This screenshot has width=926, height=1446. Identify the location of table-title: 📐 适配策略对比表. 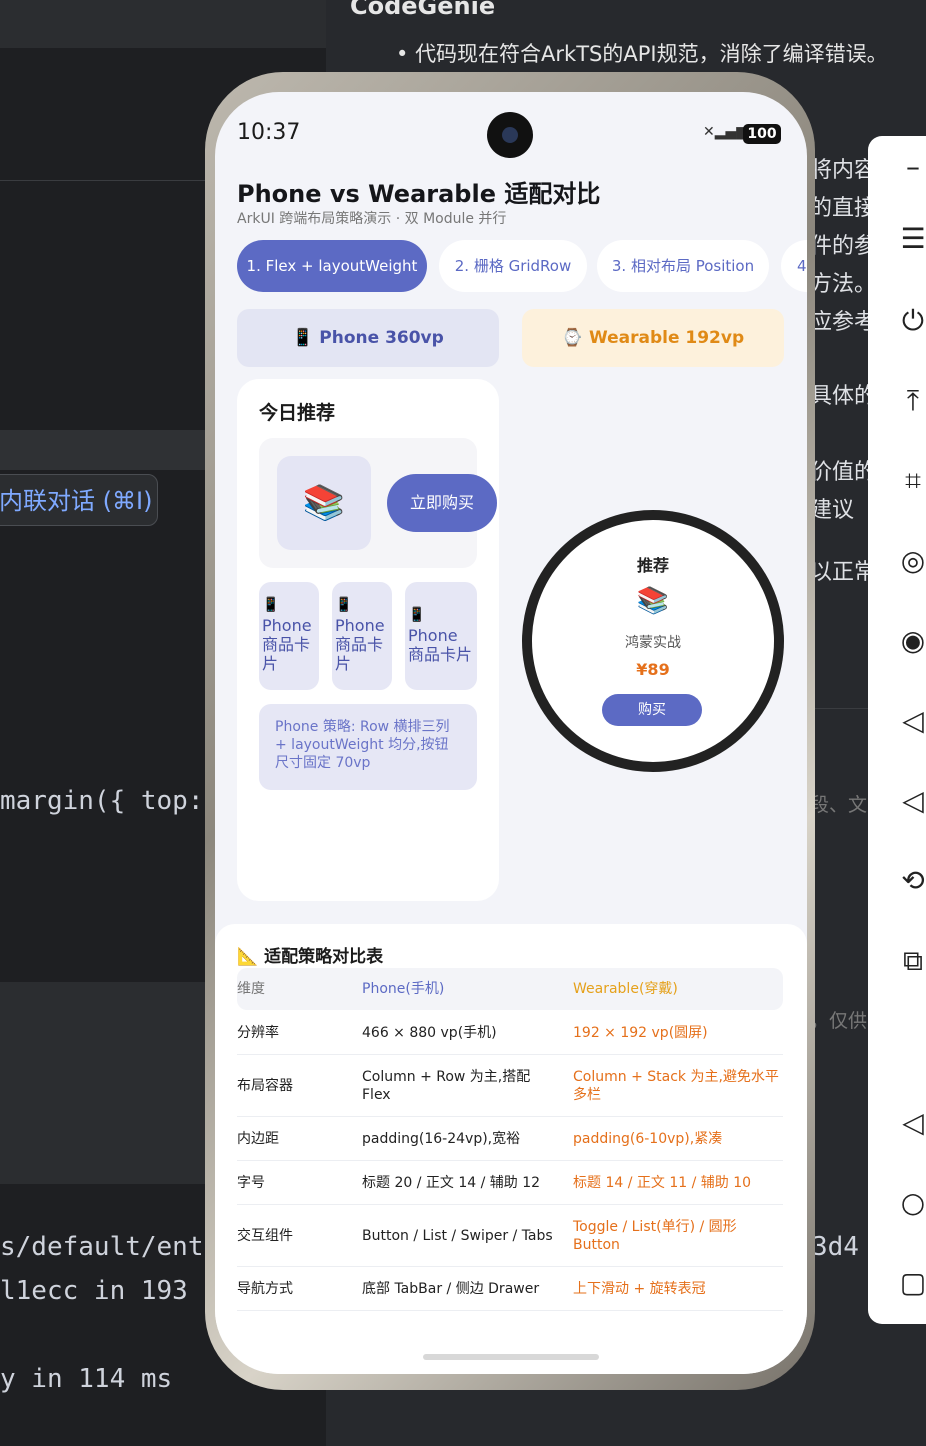
(310, 957).